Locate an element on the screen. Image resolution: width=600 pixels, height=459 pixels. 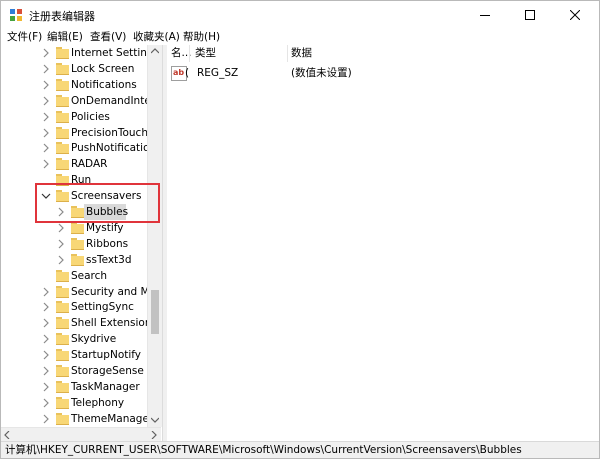
maximize-button is located at coordinates (529, 15).